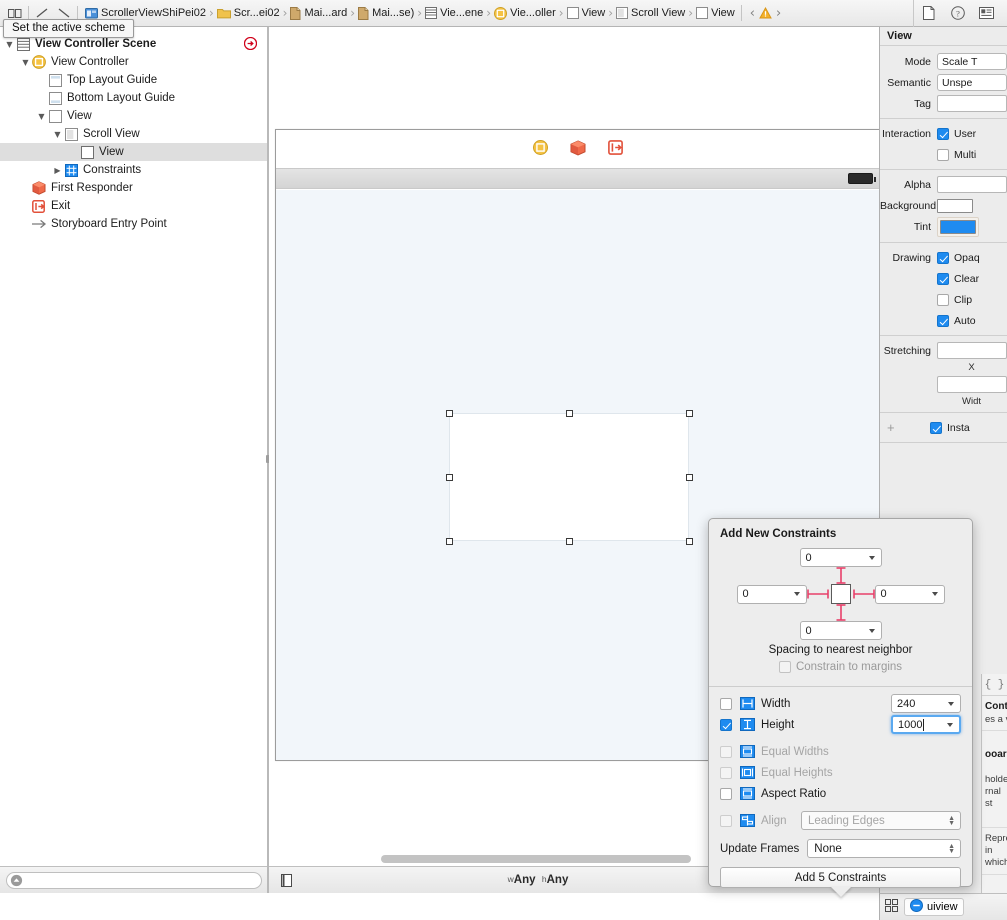  What do you see at coordinates (942, 907) in the screenshot?
I see `library-object-label: uiview` at bounding box center [942, 907].